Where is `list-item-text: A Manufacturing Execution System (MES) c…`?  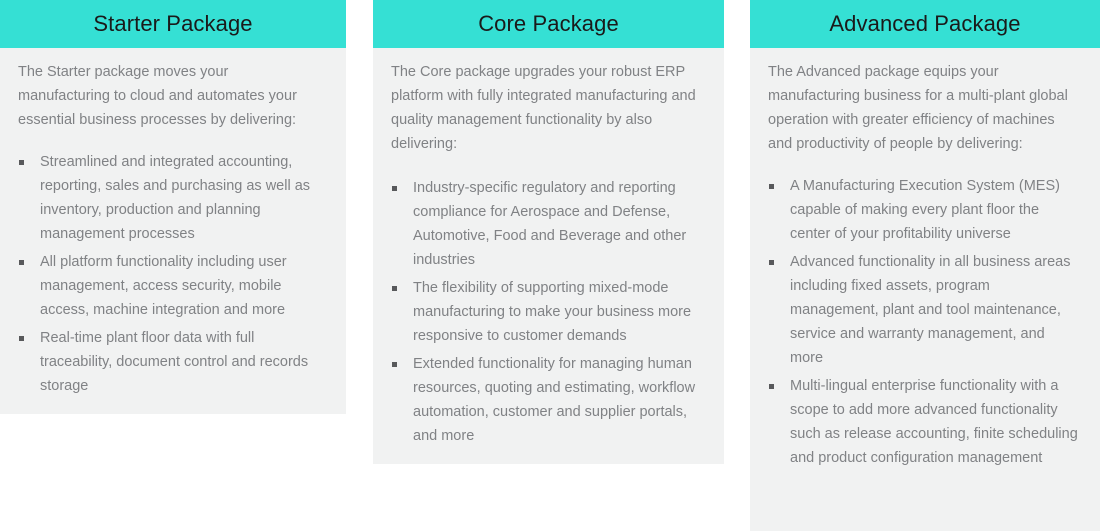 list-item-text: A Manufacturing Execution System (MES) c… is located at coordinates (925, 210).